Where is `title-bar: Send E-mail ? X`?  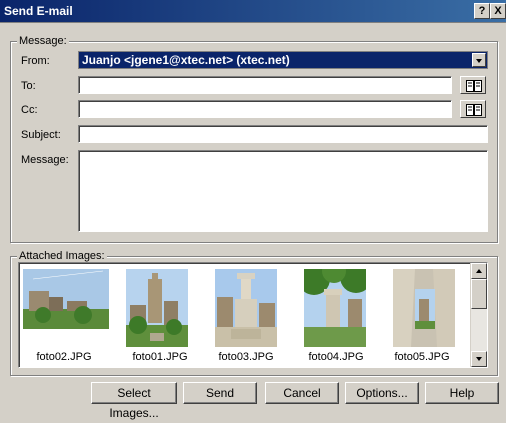 title-bar: Send E-mail ? X is located at coordinates (253, 11).